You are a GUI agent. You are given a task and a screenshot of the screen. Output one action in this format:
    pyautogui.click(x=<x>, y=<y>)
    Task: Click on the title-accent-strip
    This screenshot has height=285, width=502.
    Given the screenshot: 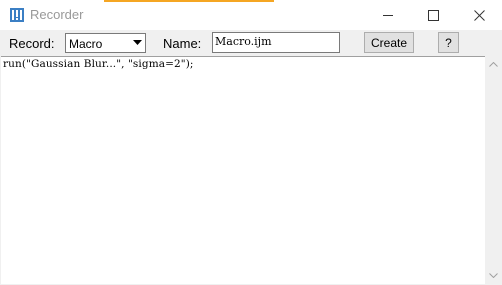 What is the action you would take?
    pyautogui.click(x=189, y=1)
    